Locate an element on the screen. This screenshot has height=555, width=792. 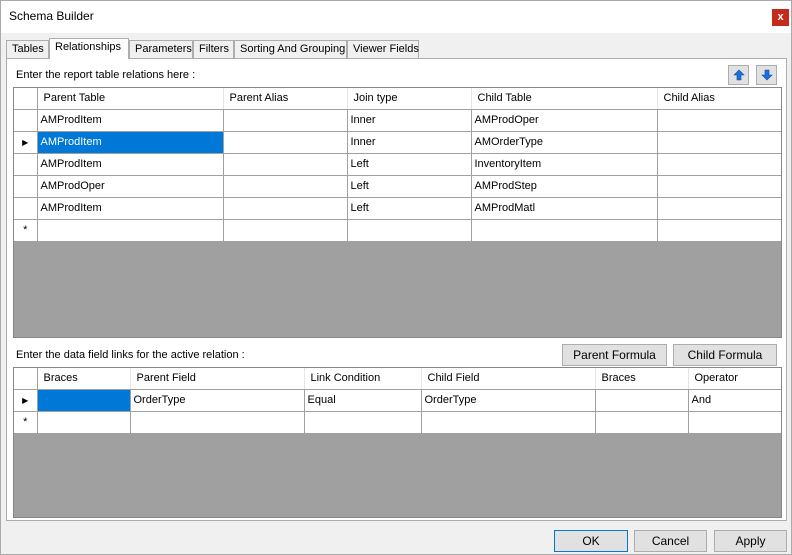
move-up-button is located at coordinates (738, 75).